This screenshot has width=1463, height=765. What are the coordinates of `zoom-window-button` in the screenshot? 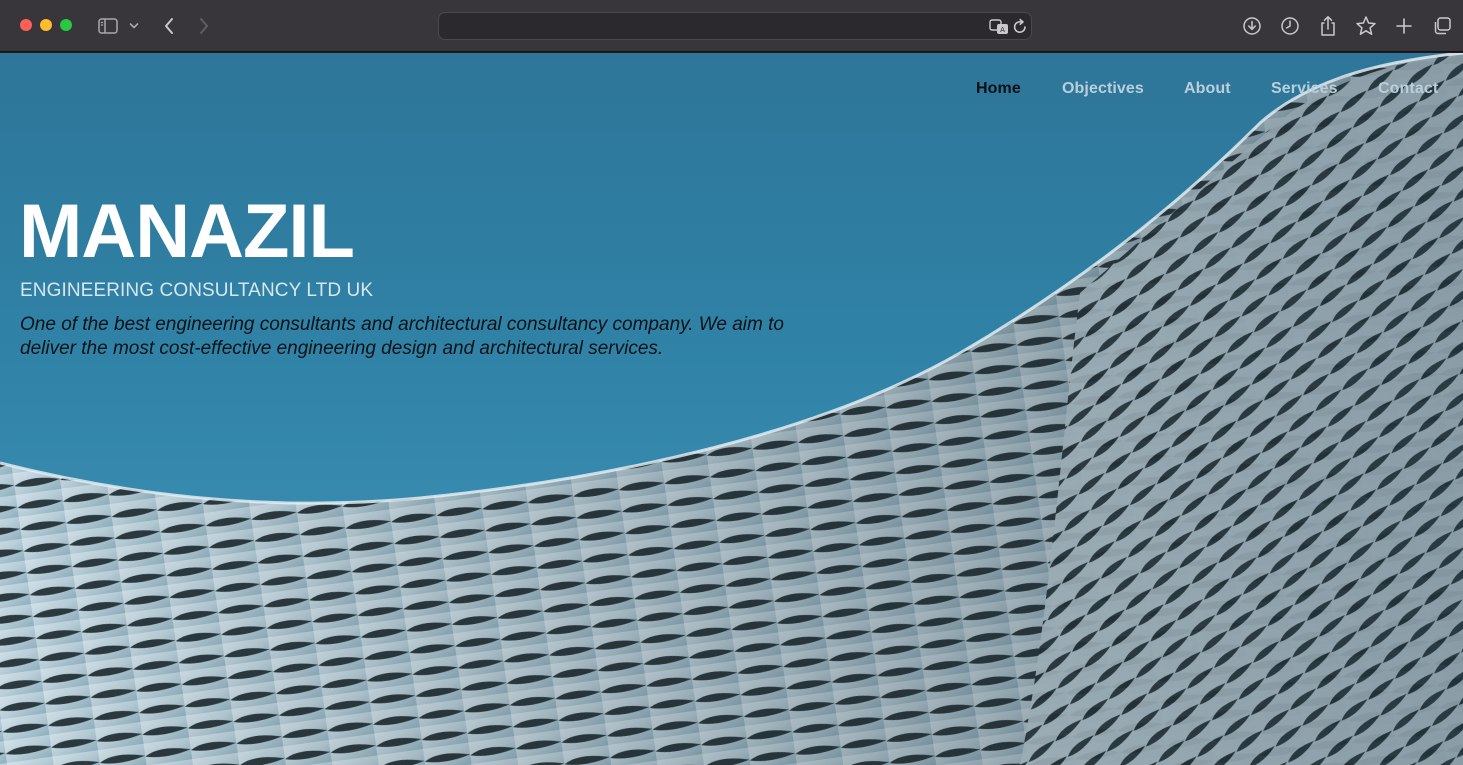 It's located at (66, 25).